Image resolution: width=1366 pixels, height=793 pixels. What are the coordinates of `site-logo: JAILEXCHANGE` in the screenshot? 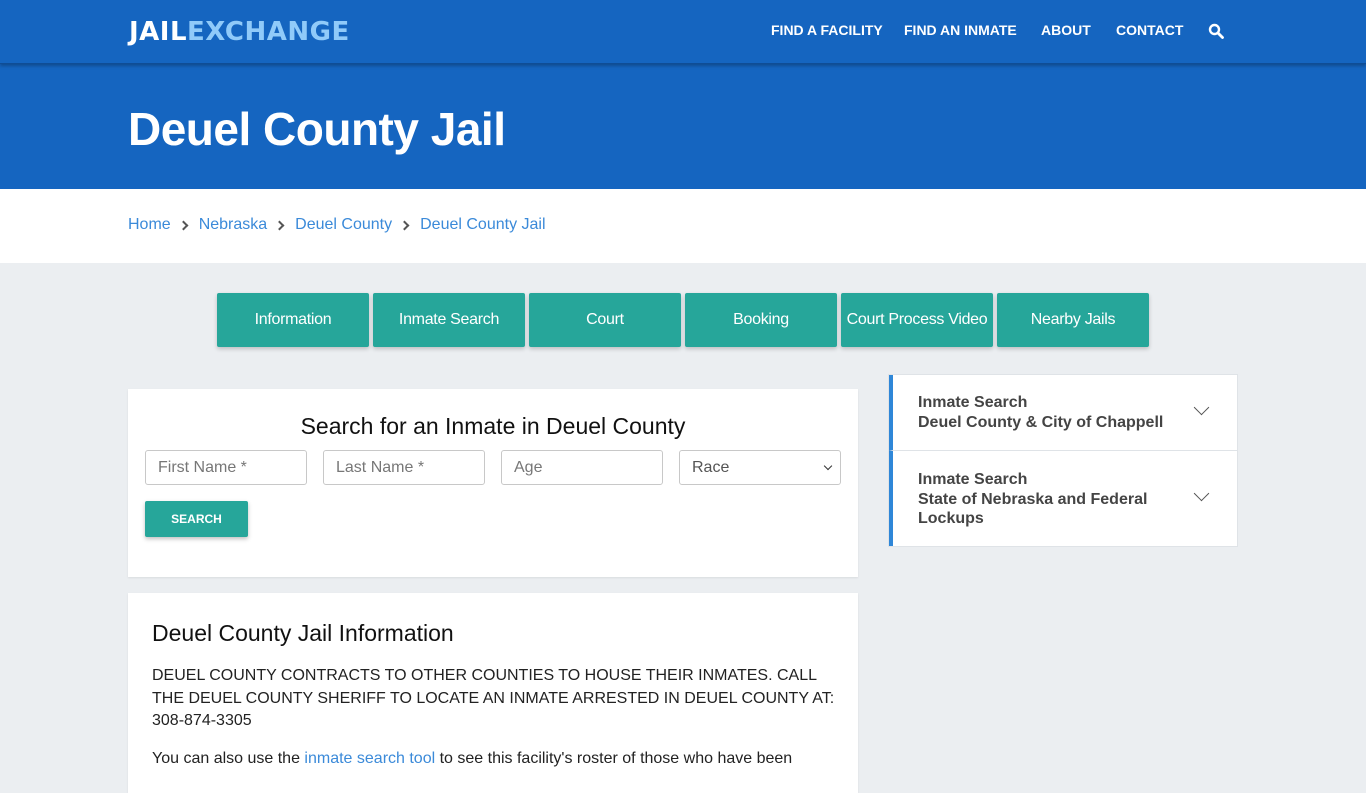 It's located at (239, 32).